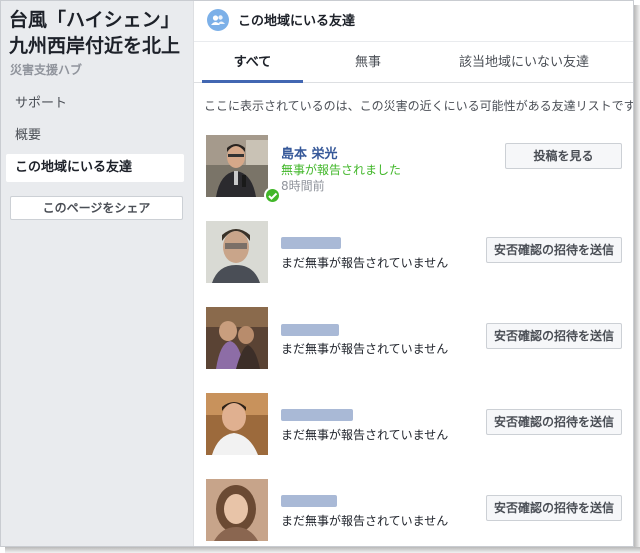 This screenshot has height=553, width=640. I want to click on window-shadow-bottom, so click(322, 550).